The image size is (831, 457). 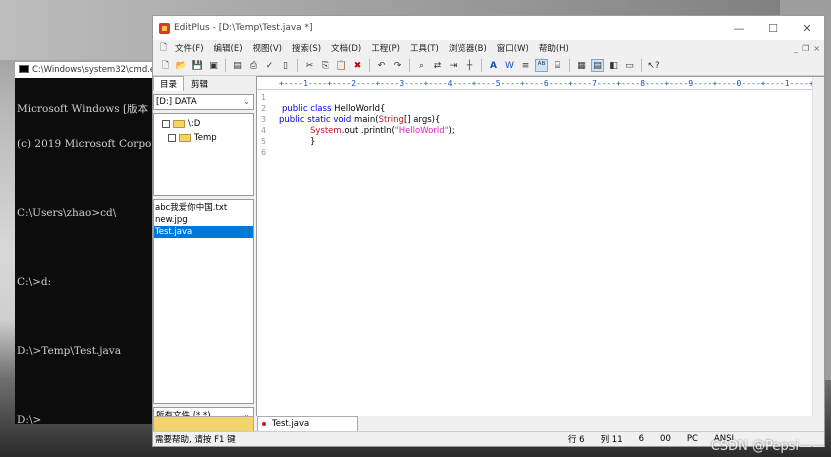 What do you see at coordinates (739, 28) in the screenshot?
I see `minimize-button: —` at bounding box center [739, 28].